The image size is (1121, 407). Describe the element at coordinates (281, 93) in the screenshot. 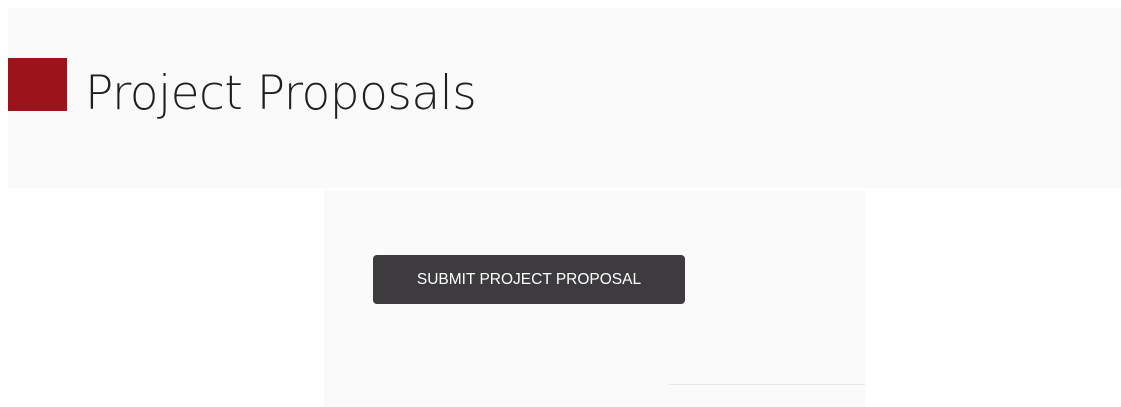

I see `page-title: Project Proposals` at that location.